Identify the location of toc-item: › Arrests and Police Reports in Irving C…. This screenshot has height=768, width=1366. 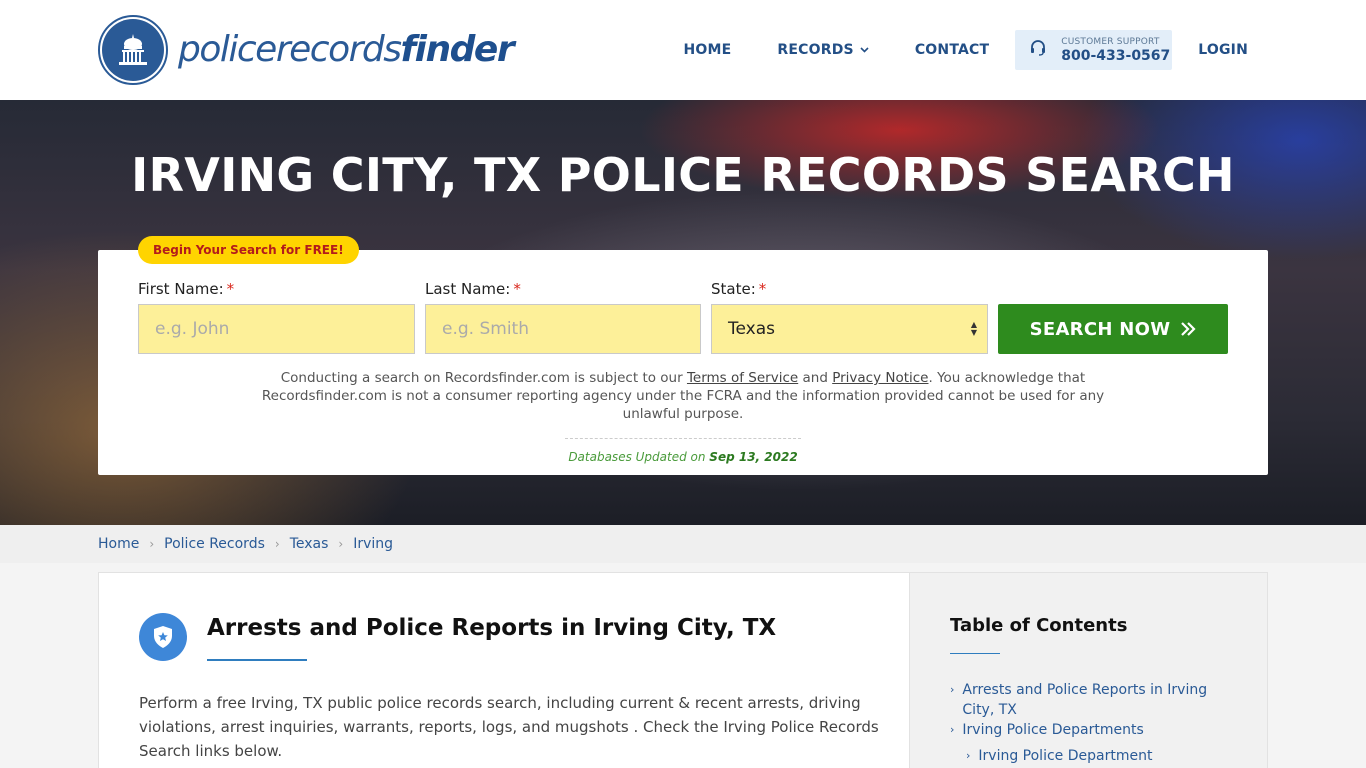
(1090, 700).